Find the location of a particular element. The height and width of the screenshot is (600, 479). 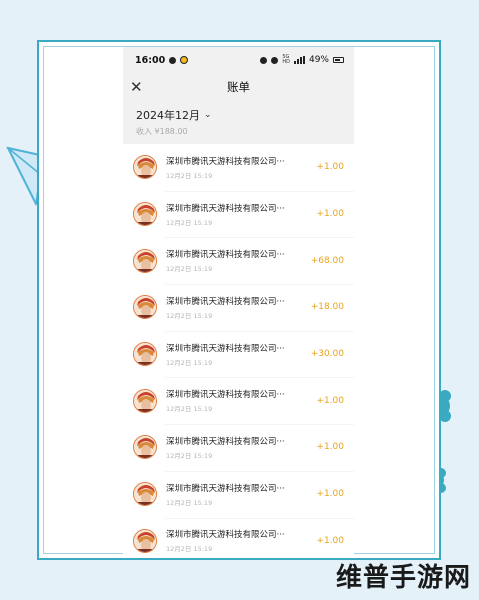

alarm-icon is located at coordinates (264, 60).